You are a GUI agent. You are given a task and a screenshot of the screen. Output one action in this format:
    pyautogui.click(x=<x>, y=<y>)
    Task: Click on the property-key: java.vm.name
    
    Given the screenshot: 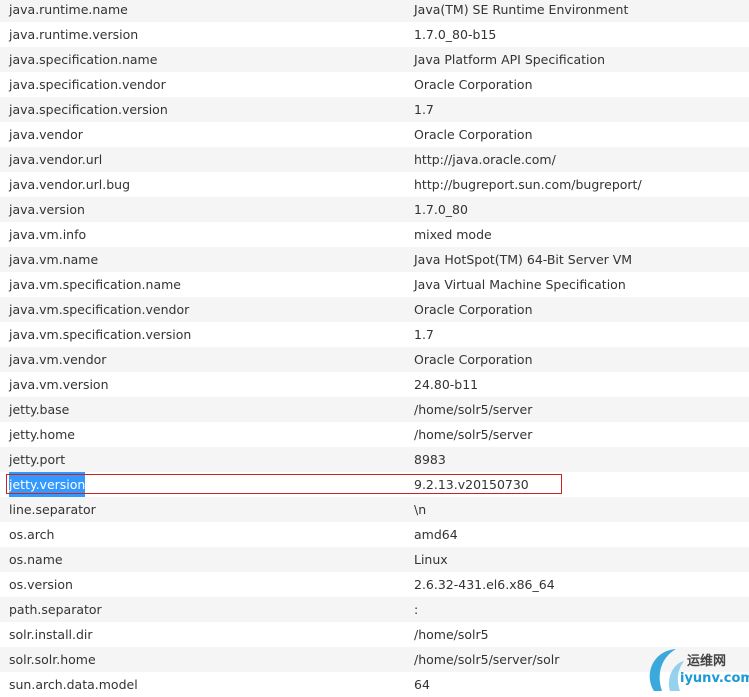 What is the action you would take?
    pyautogui.click(x=54, y=259)
    